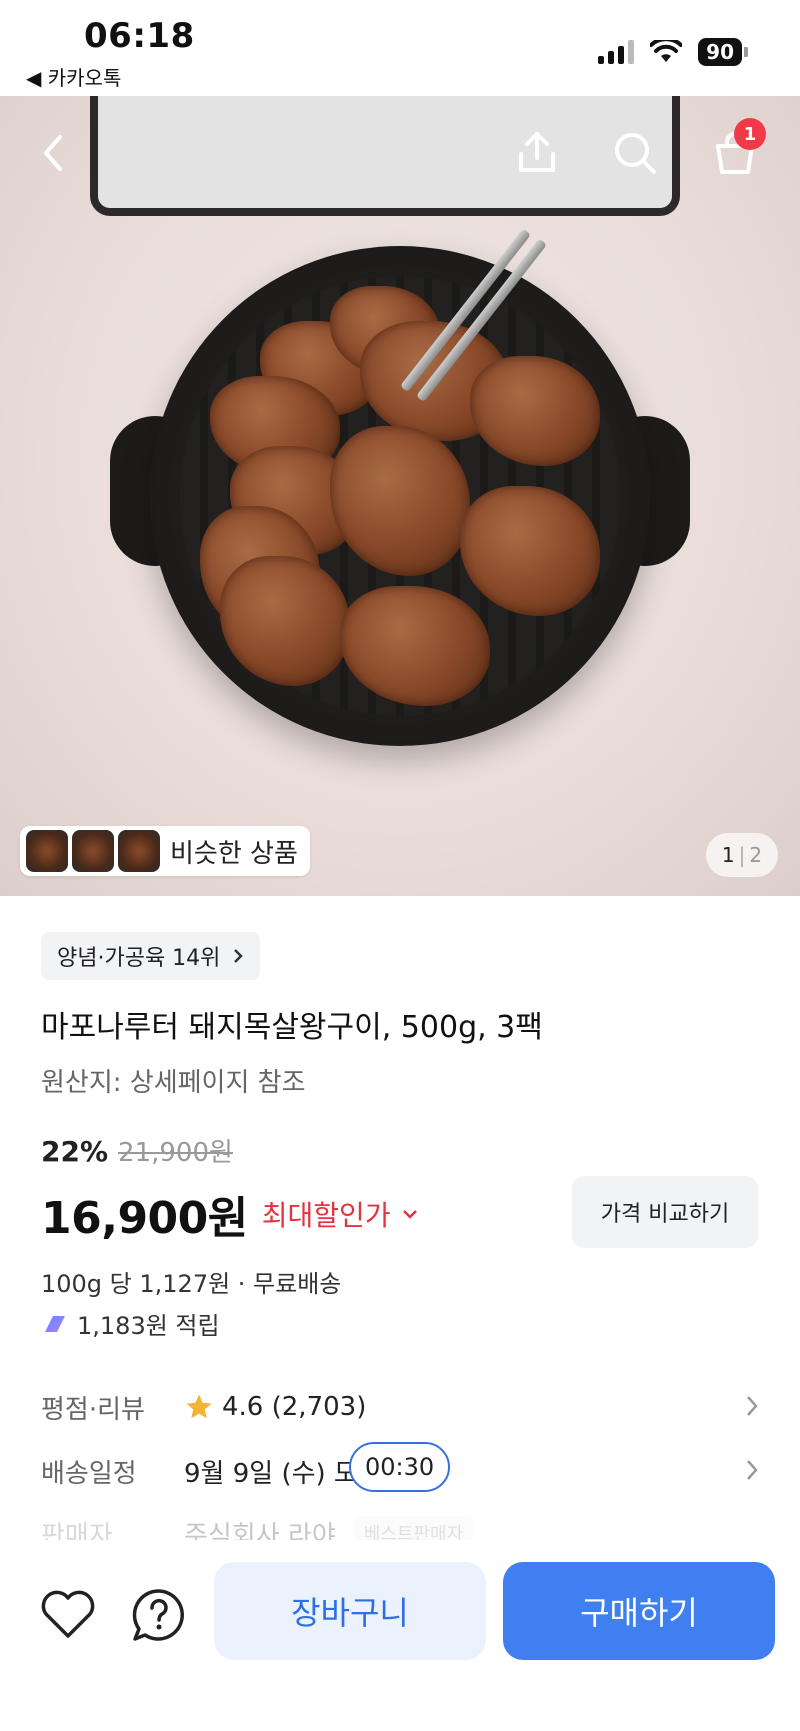  What do you see at coordinates (350, 1611) in the screenshot?
I see `add-to-cart-button: 장바구니` at bounding box center [350, 1611].